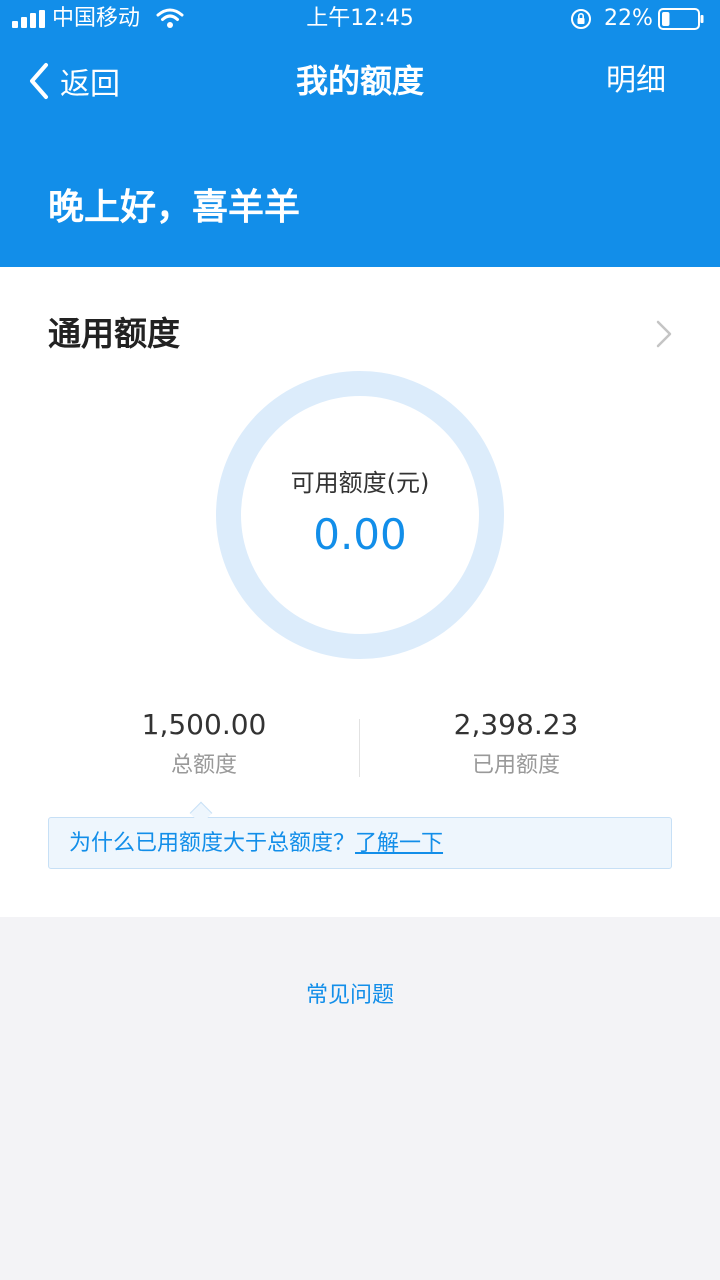  I want to click on tip-text: 为什么已用额度大于总额度？了解一下, so click(256, 844).